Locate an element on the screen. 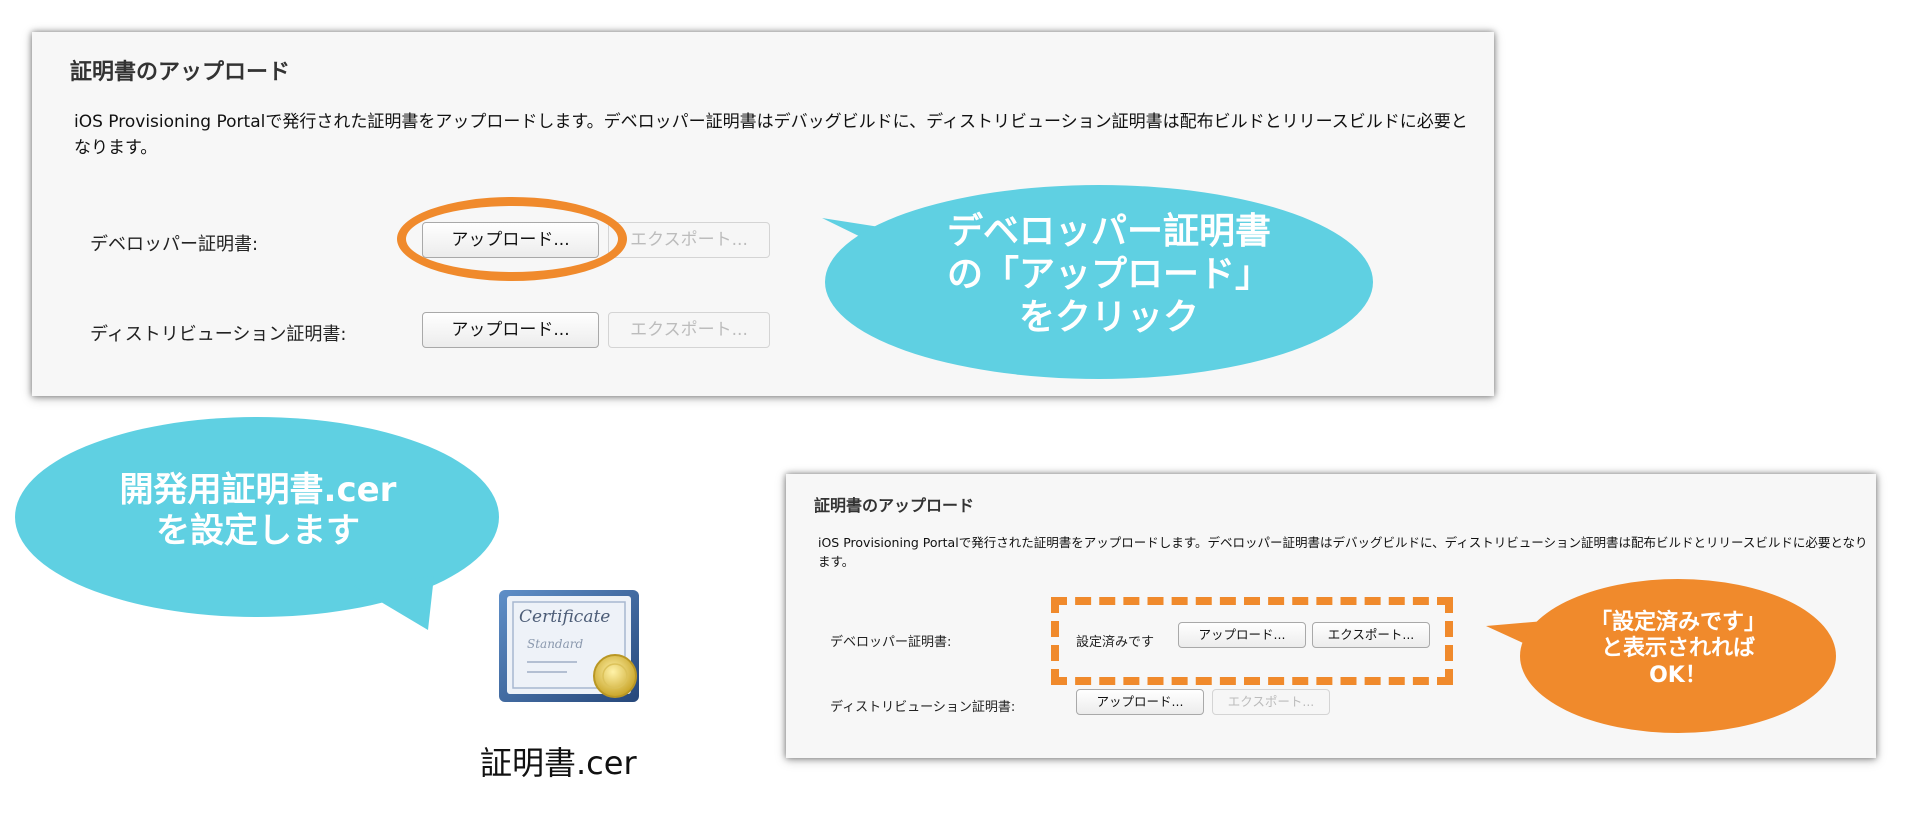  highlight-dashed-box is located at coordinates (1252, 641).